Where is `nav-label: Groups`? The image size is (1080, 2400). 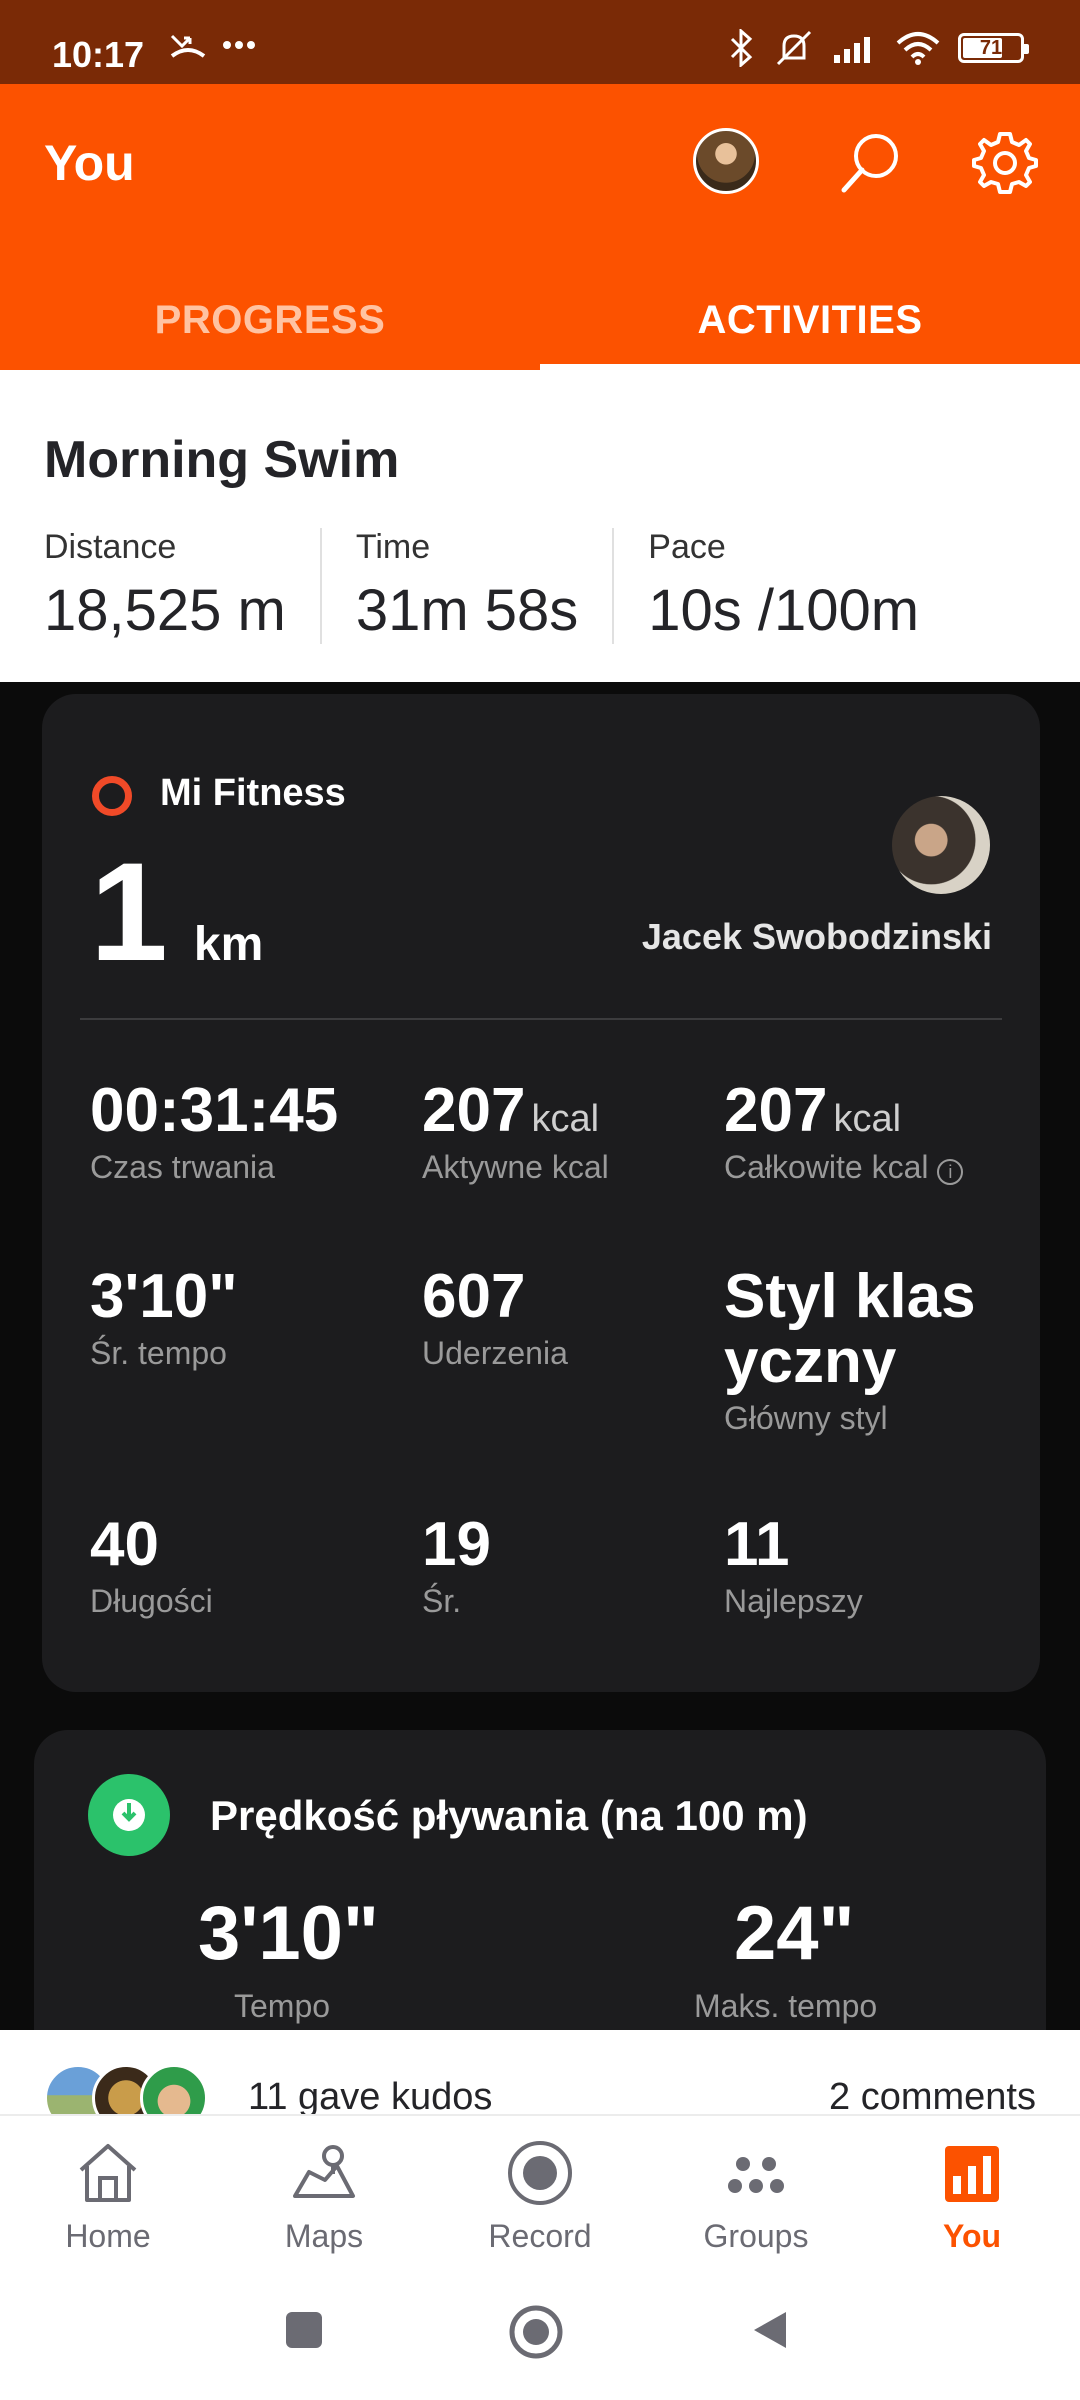
nav-label: Groups is located at coordinates (756, 2236).